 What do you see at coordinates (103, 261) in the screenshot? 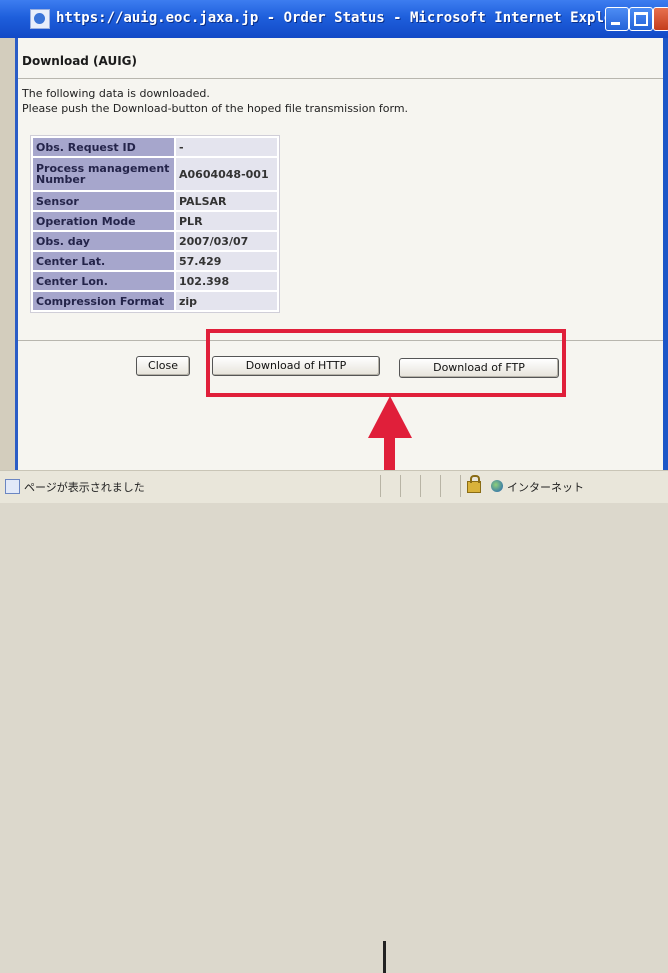
I see `row-label: Center Lat.` at bounding box center [103, 261].